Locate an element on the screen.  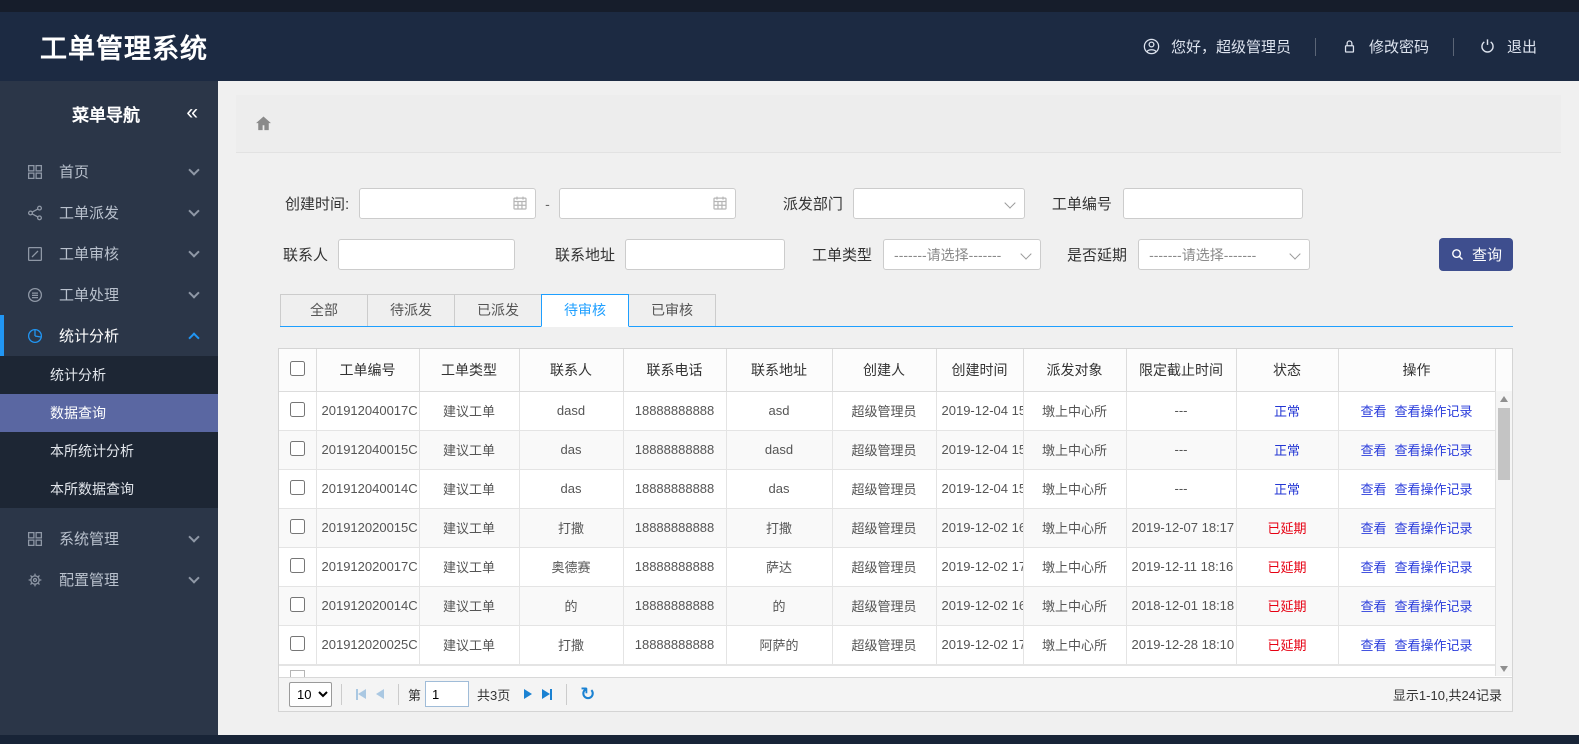
table-scrollbar is located at coordinates (1503, 533).